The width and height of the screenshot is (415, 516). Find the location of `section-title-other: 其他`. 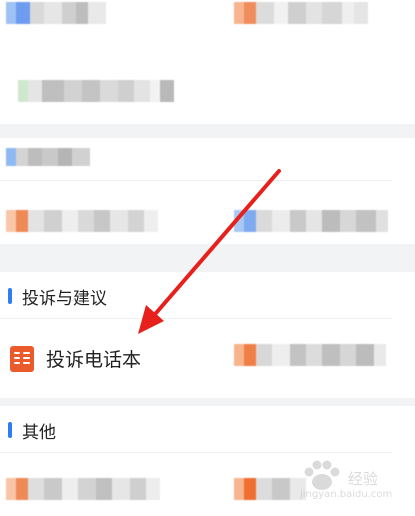

section-title-other: 其他 is located at coordinates (39, 432).